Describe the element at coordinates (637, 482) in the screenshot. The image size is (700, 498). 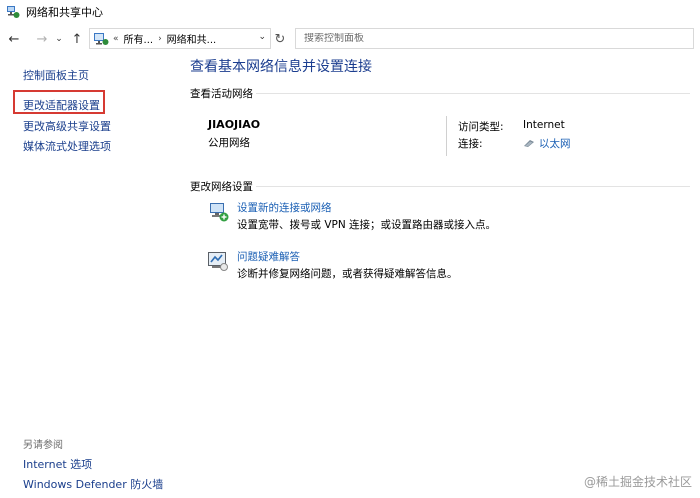
I see `watermark: @稀土掘金技术社区` at that location.